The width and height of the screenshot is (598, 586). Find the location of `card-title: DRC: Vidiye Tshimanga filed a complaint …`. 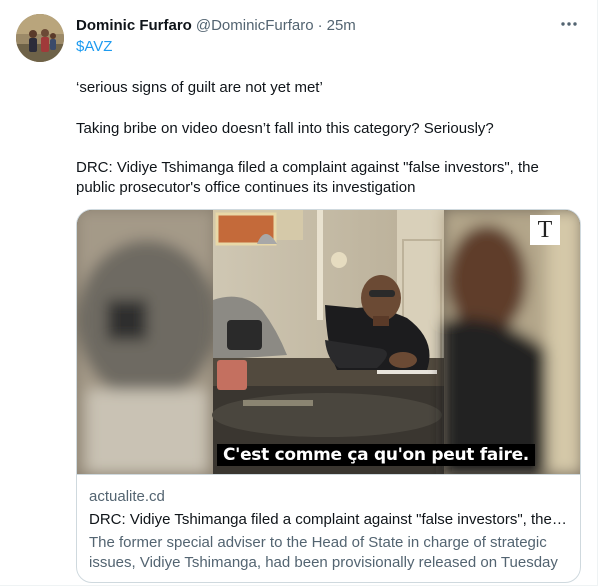

card-title: DRC: Vidiye Tshimanga filed a complaint … is located at coordinates (328, 520).